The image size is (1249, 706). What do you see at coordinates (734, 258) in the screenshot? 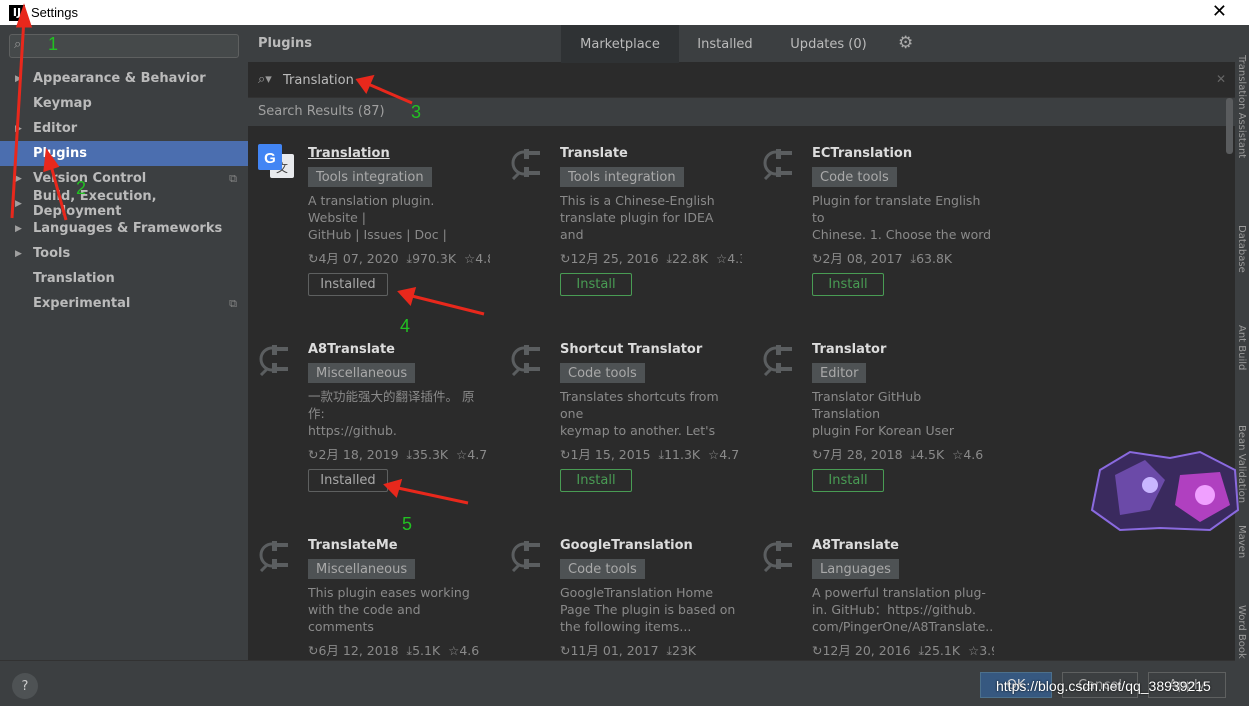
I see `plugin-rating: 4.3` at bounding box center [734, 258].